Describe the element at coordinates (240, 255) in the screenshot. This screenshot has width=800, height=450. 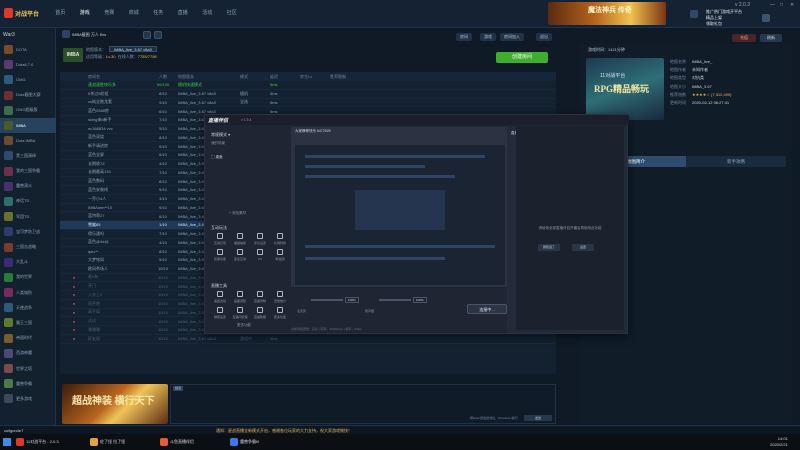
I see `stream-tool-button: 连麦互动` at that location.